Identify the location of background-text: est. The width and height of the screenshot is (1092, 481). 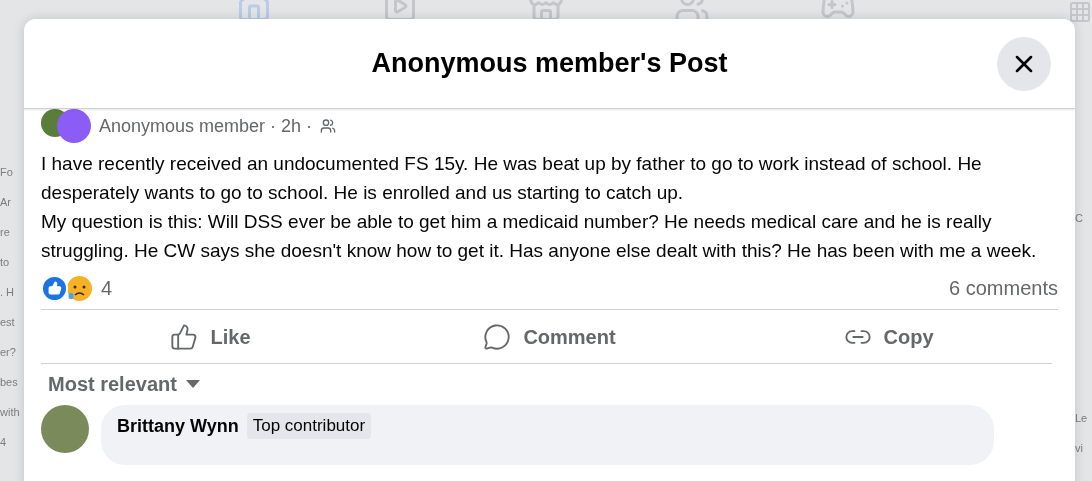
(8, 322).